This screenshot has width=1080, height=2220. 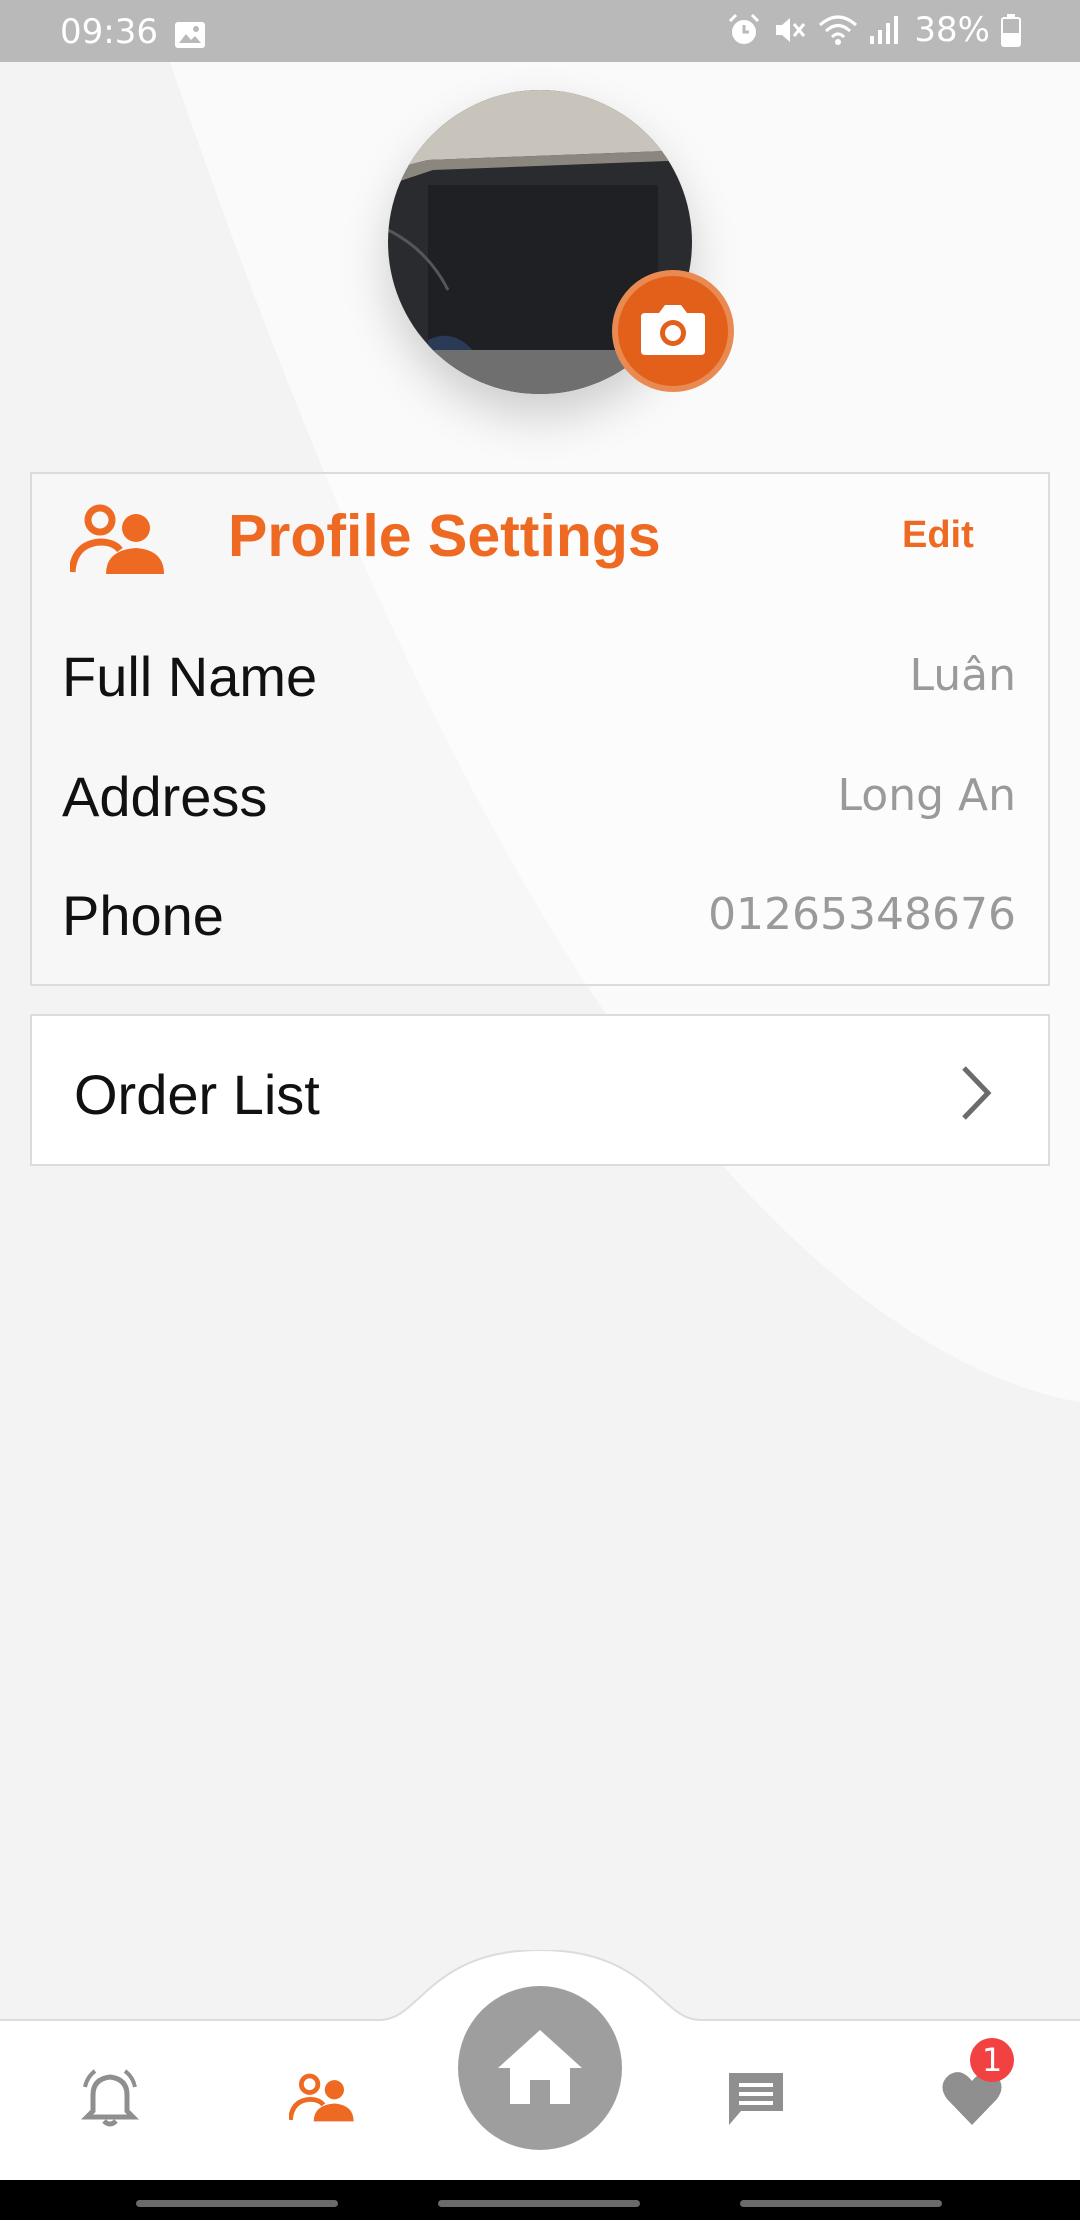 I want to click on profile-tab, so click(x=322, y=2100).